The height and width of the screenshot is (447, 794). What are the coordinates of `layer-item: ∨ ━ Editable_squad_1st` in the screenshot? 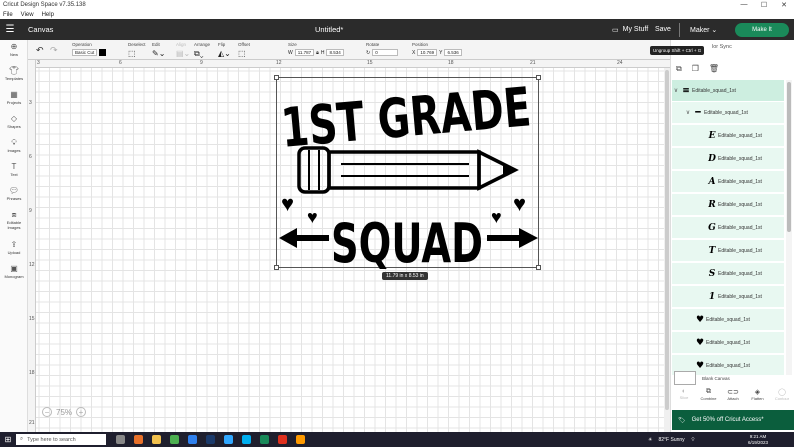 It's located at (728, 113).